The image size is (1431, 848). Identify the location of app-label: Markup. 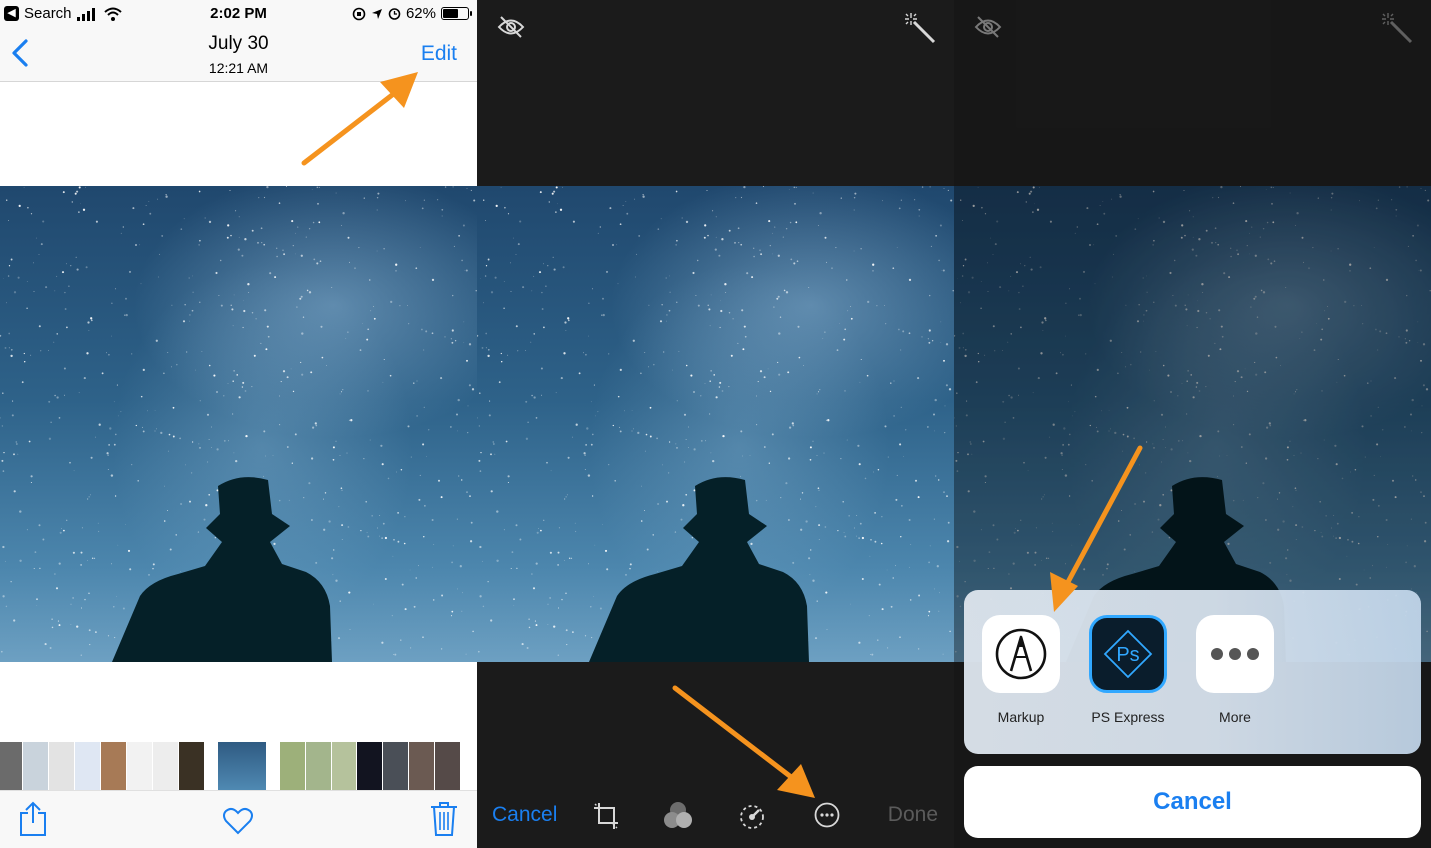
(1021, 717).